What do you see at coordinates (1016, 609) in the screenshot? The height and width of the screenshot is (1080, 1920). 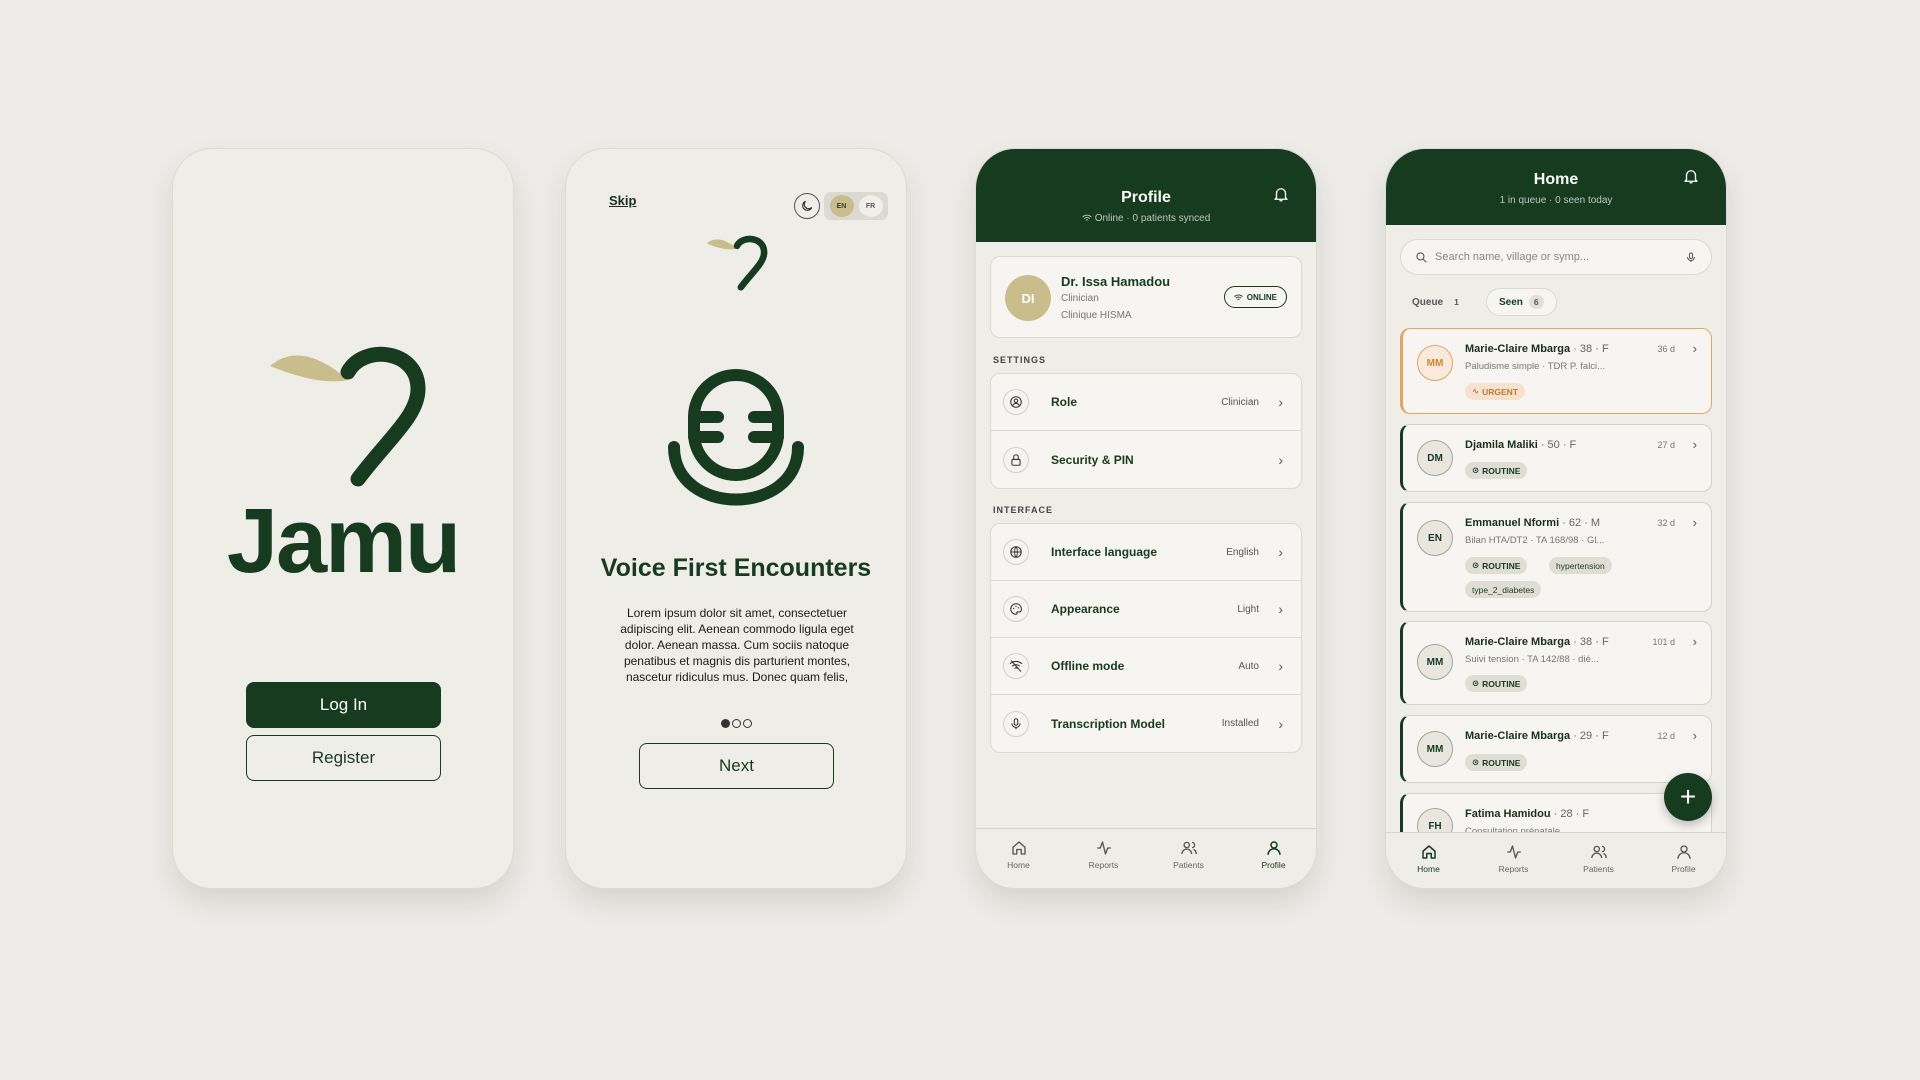 I see `palette-icon` at bounding box center [1016, 609].